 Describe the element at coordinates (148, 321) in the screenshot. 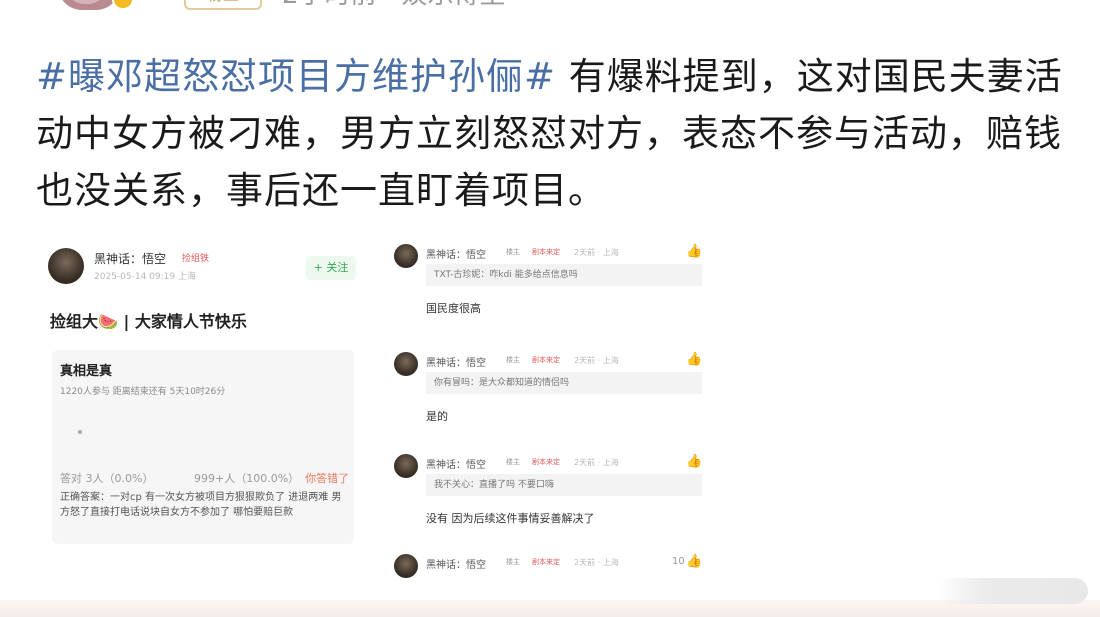

I see `embedded-post-title: 捡组大🍉 | 大家情人节快乐` at that location.